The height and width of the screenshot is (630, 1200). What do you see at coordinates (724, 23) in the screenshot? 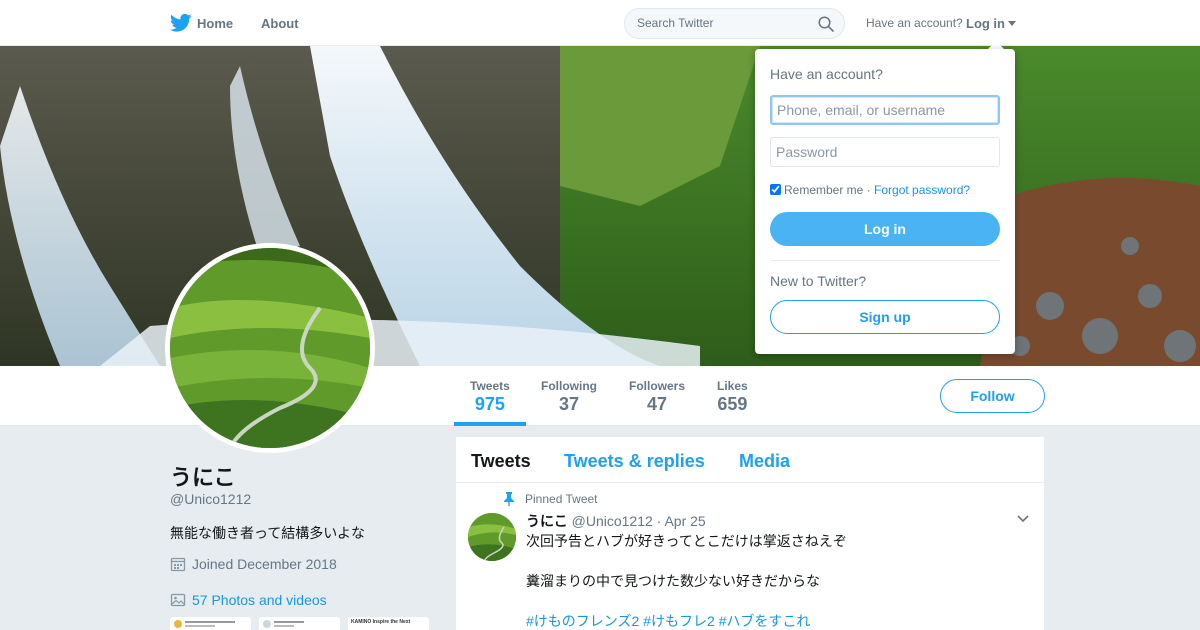
I see `search-input` at bounding box center [724, 23].